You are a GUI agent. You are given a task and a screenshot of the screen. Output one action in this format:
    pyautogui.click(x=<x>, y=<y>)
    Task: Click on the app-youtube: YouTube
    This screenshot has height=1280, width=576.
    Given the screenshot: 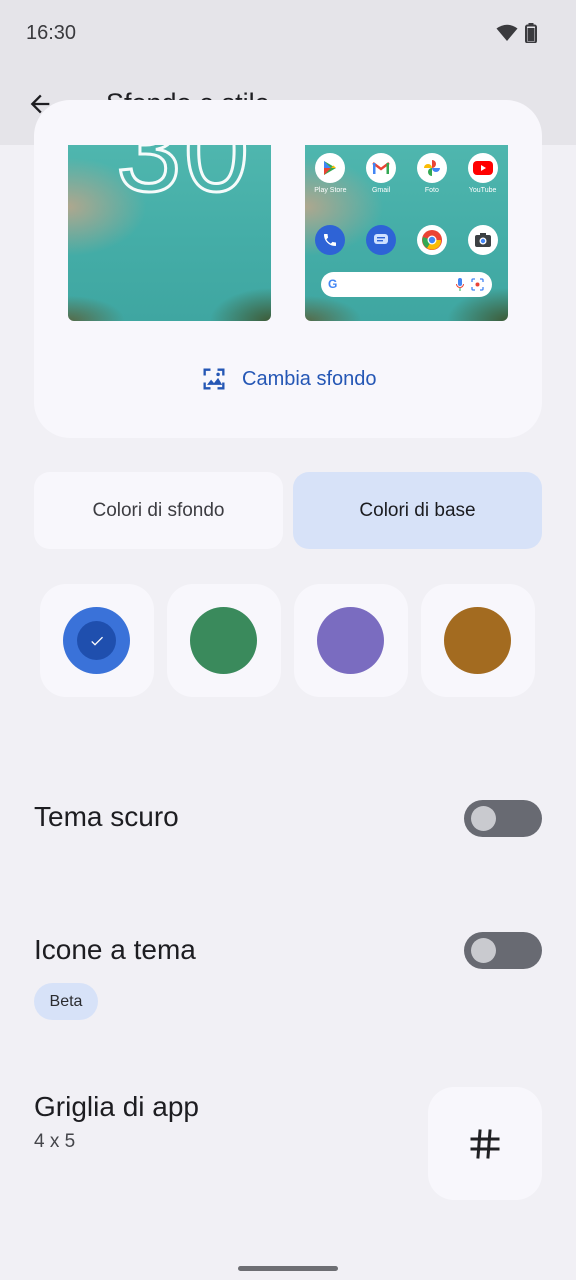 What is the action you would take?
    pyautogui.click(x=483, y=173)
    